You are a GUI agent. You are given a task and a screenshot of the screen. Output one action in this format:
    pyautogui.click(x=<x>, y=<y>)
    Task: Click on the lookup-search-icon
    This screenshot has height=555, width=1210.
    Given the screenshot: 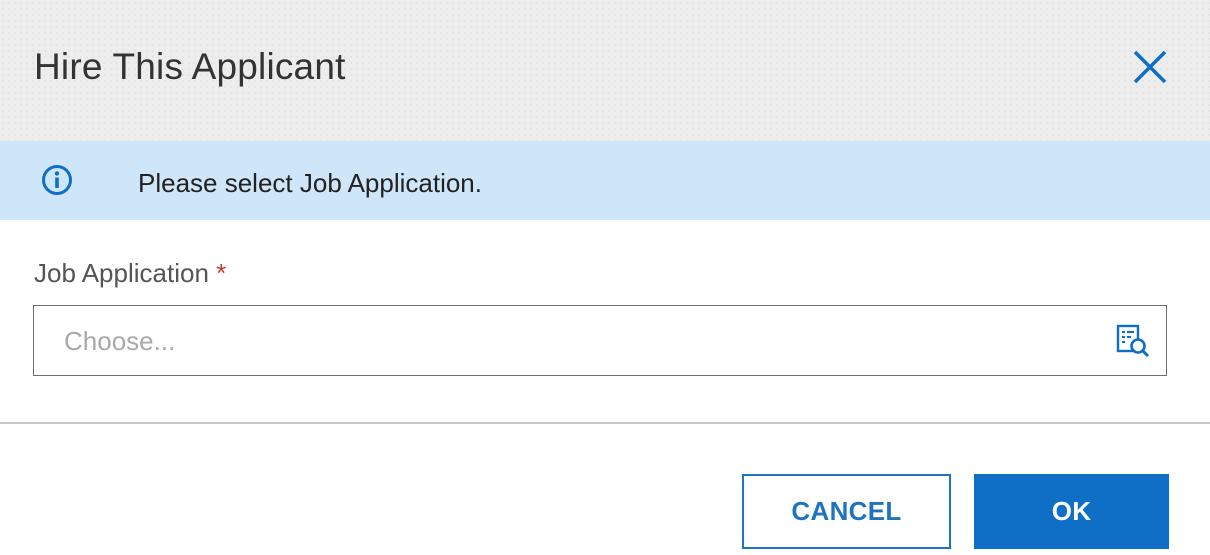 What is the action you would take?
    pyautogui.click(x=1133, y=341)
    